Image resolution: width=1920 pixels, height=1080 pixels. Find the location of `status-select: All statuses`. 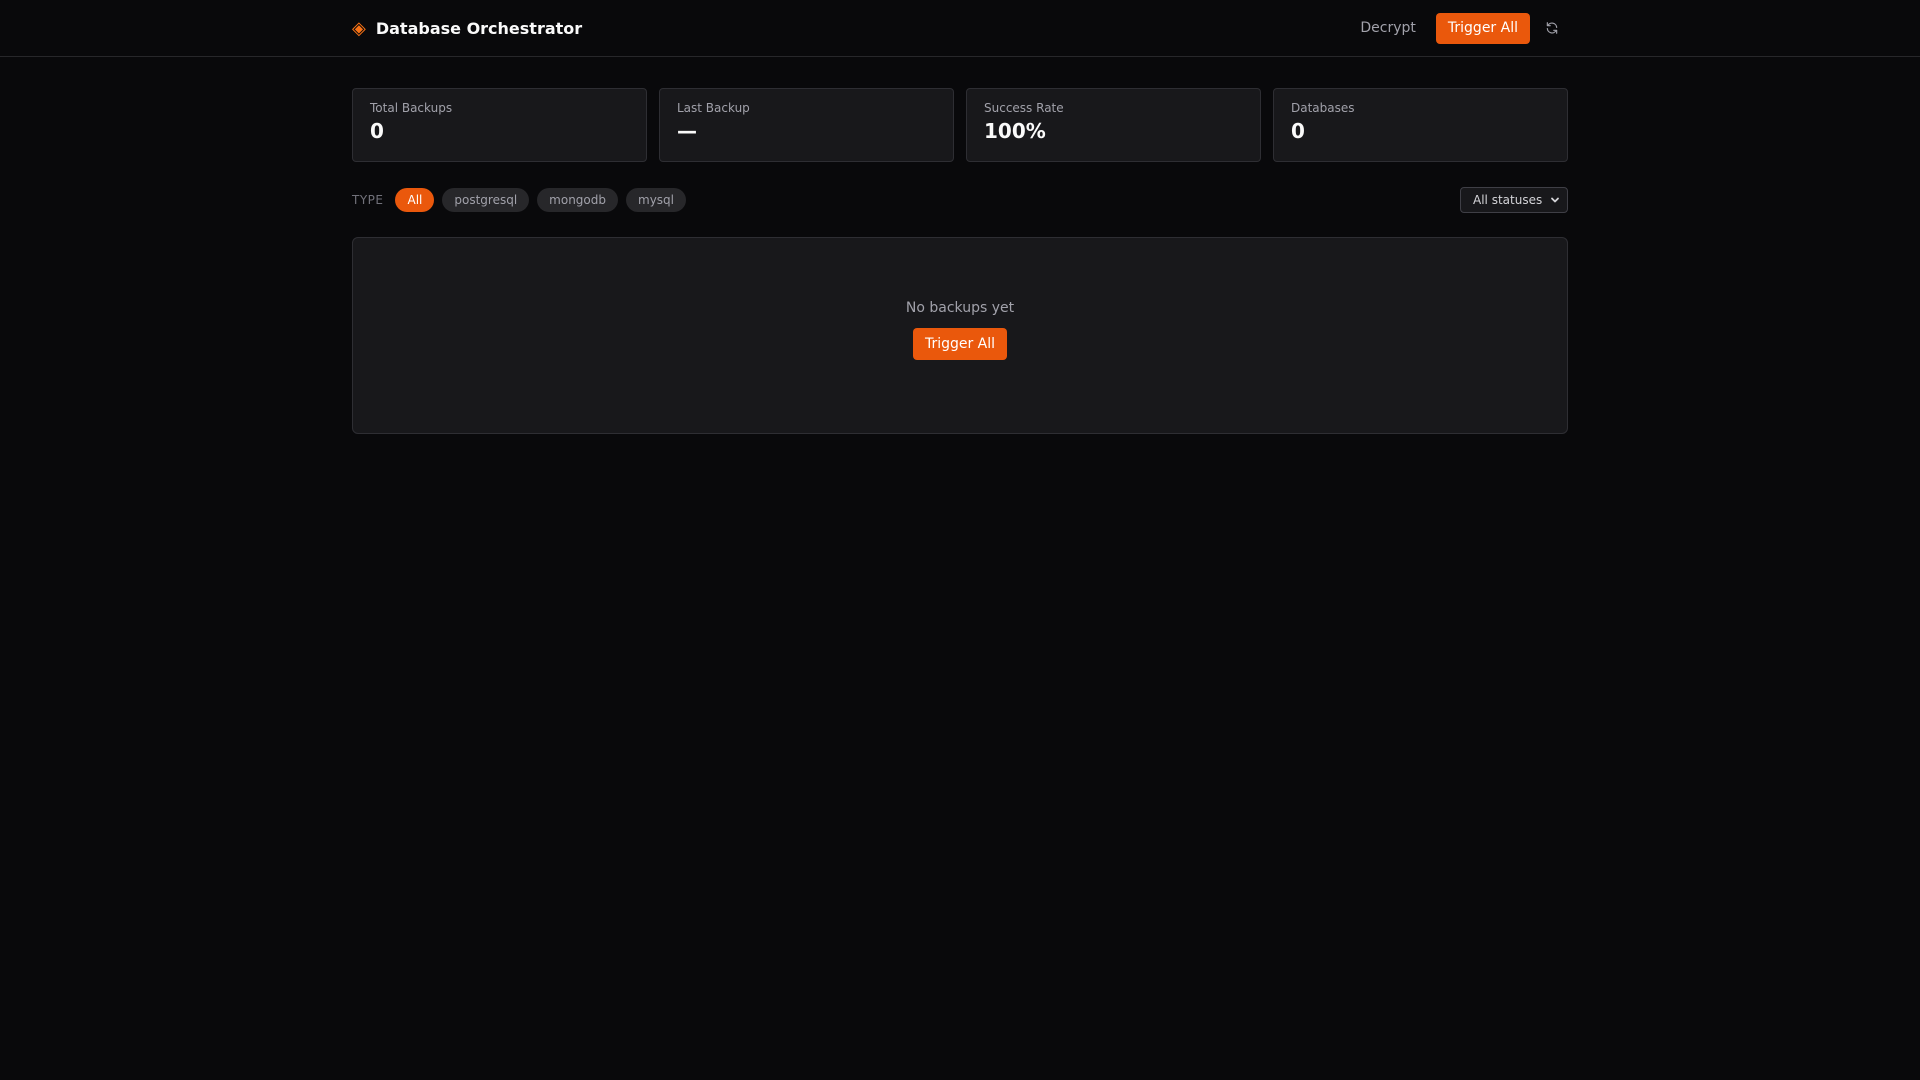

status-select: All statuses is located at coordinates (1514, 199).